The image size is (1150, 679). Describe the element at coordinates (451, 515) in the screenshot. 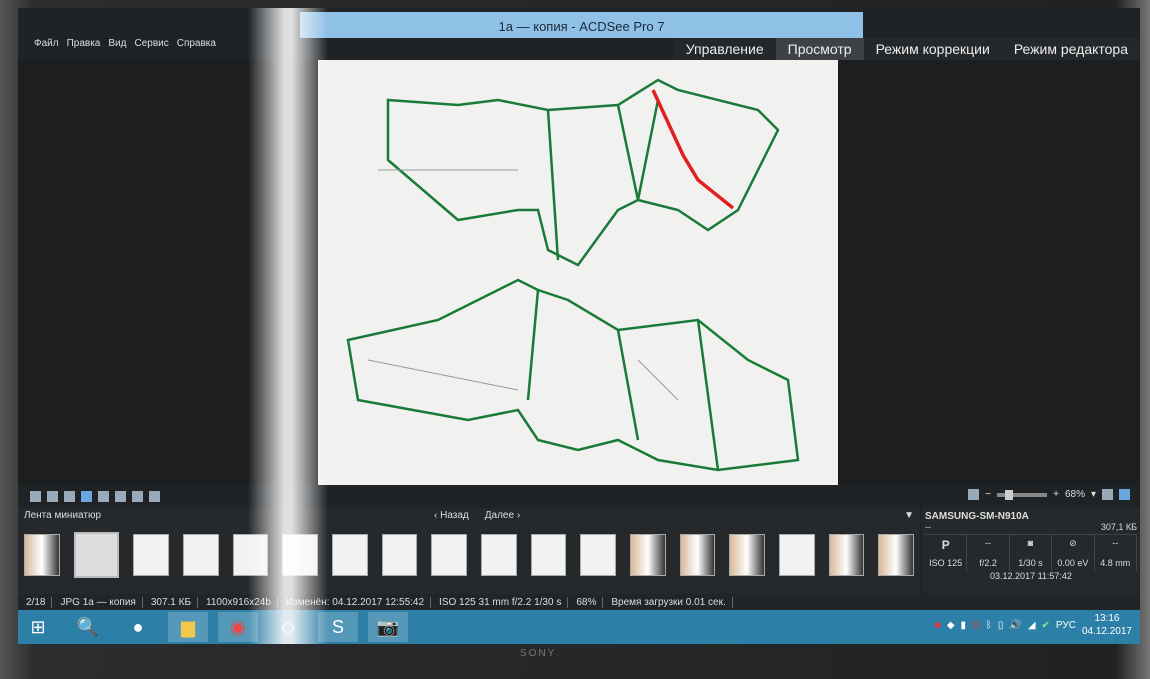

I see `back-button: ‹ Назад` at that location.